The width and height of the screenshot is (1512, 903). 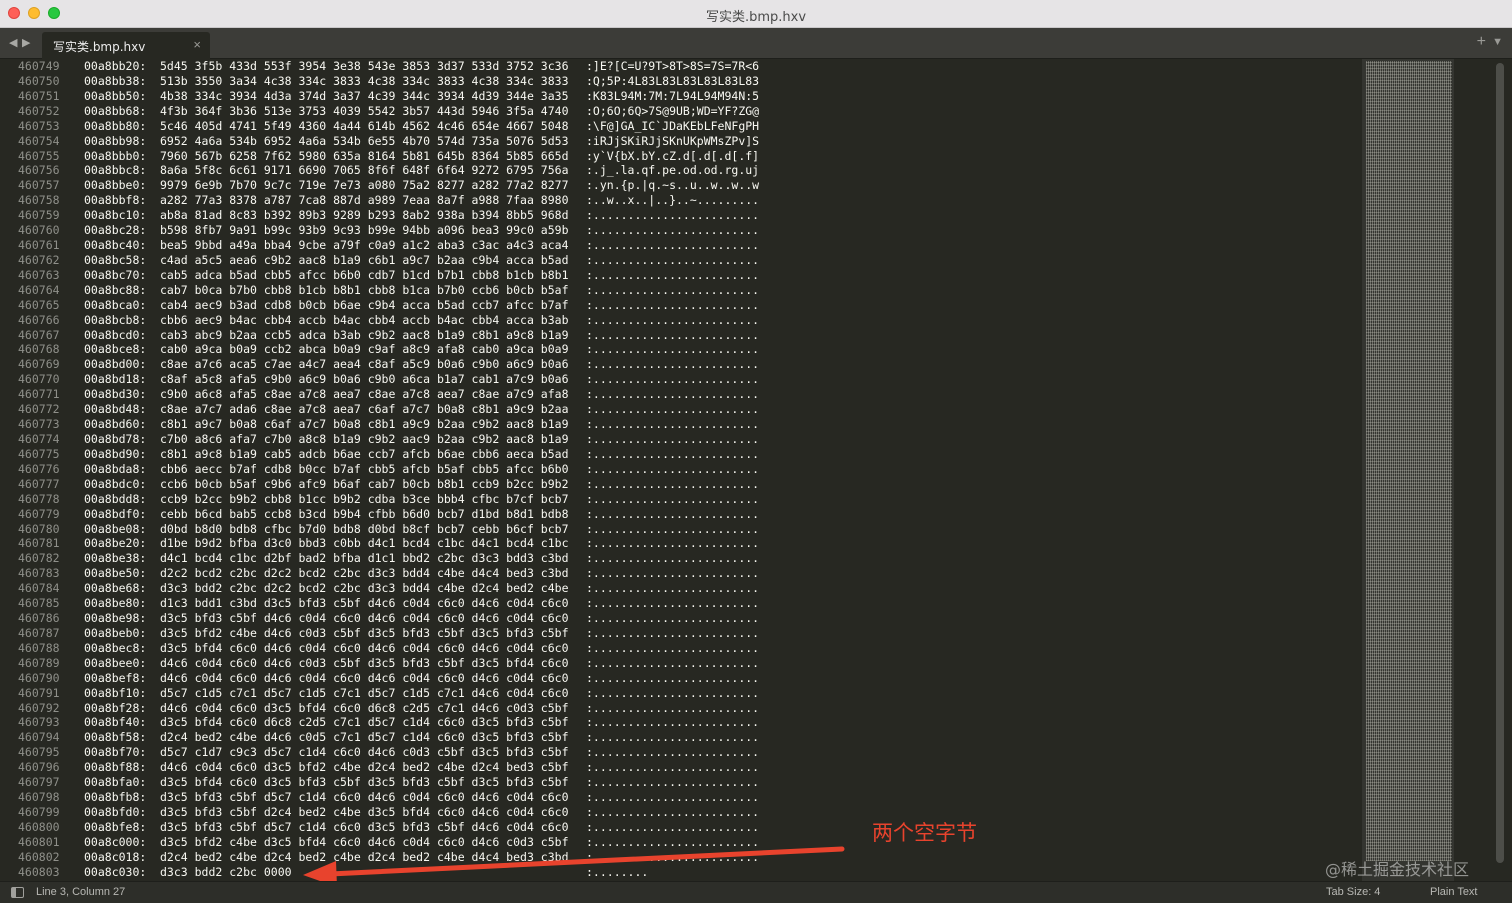 I want to click on line-number: 460759, so click(x=39, y=215).